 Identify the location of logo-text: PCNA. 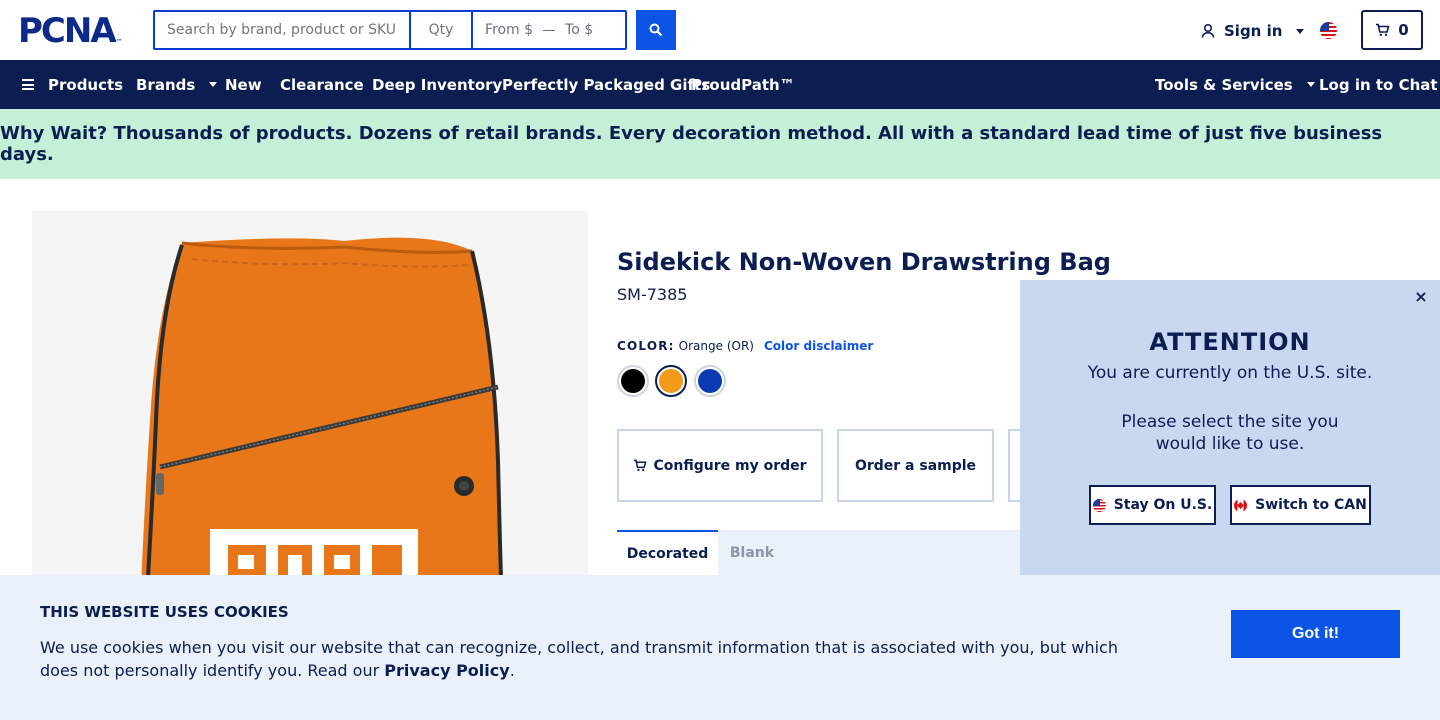
(67, 31).